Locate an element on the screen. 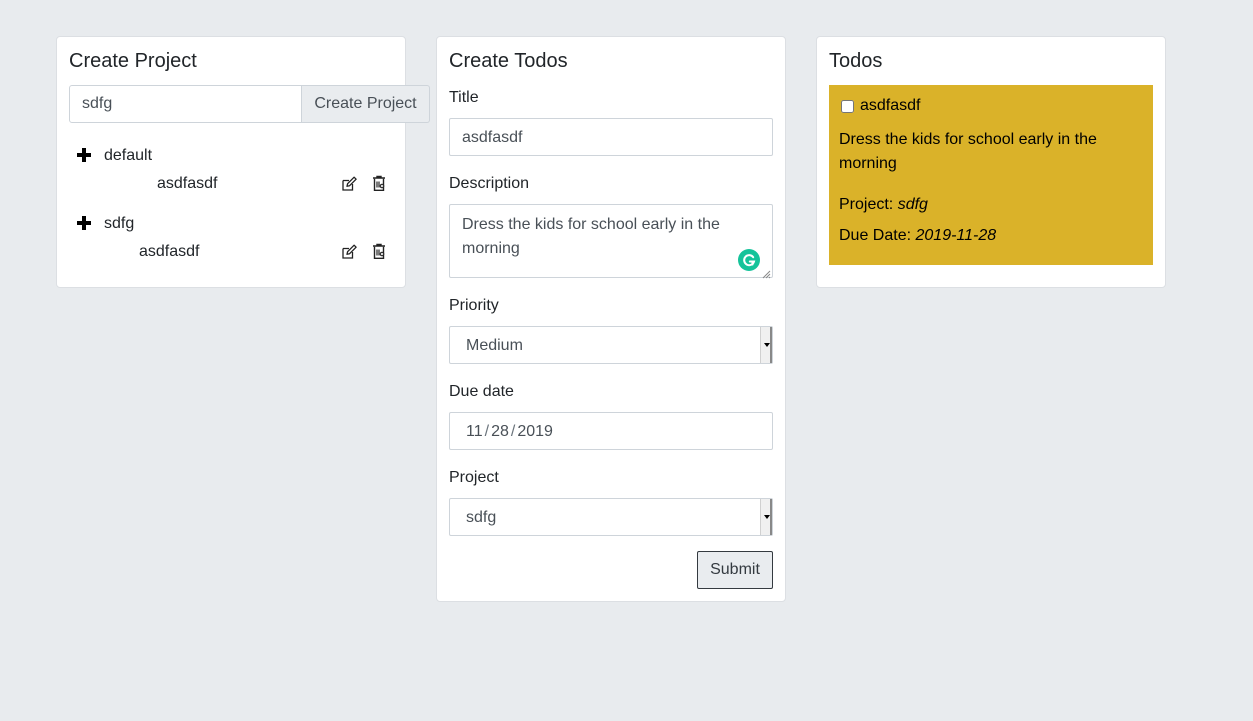  description-label: Description is located at coordinates (489, 183).